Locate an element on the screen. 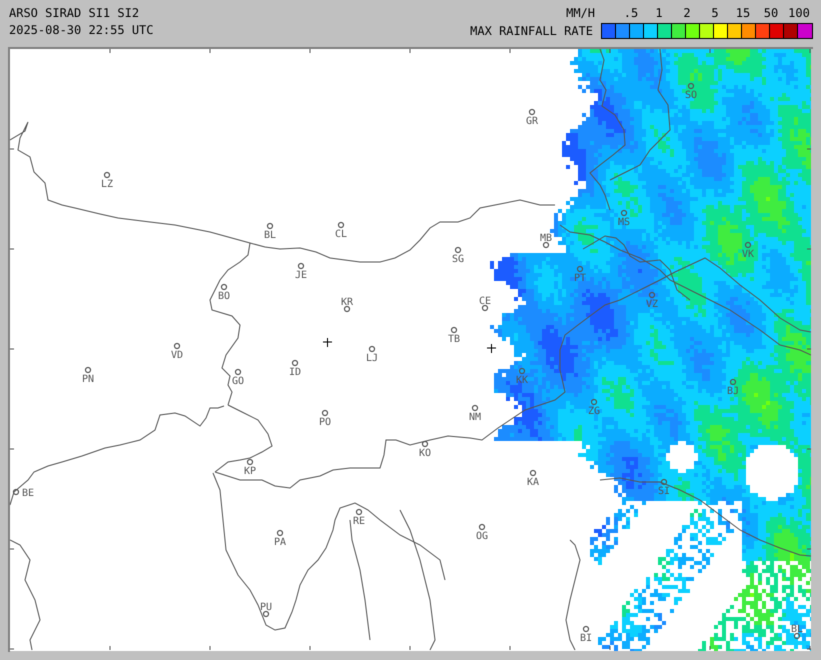 The image size is (821, 660). timestamp: 2025-08-30 22:55 UTC is located at coordinates (81, 30).